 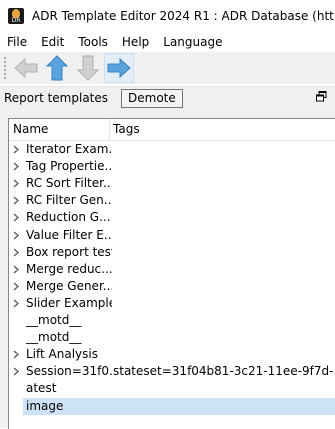 I want to click on arrow-right-icon, so click(x=119, y=68).